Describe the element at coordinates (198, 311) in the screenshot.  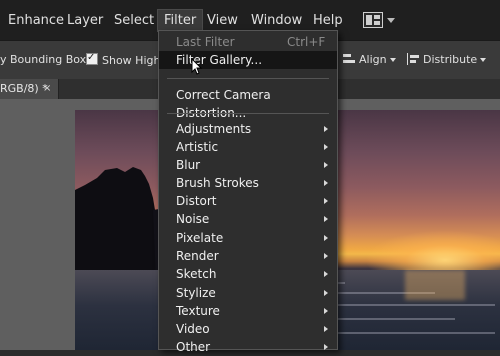
I see `submenu-label: Texture` at that location.